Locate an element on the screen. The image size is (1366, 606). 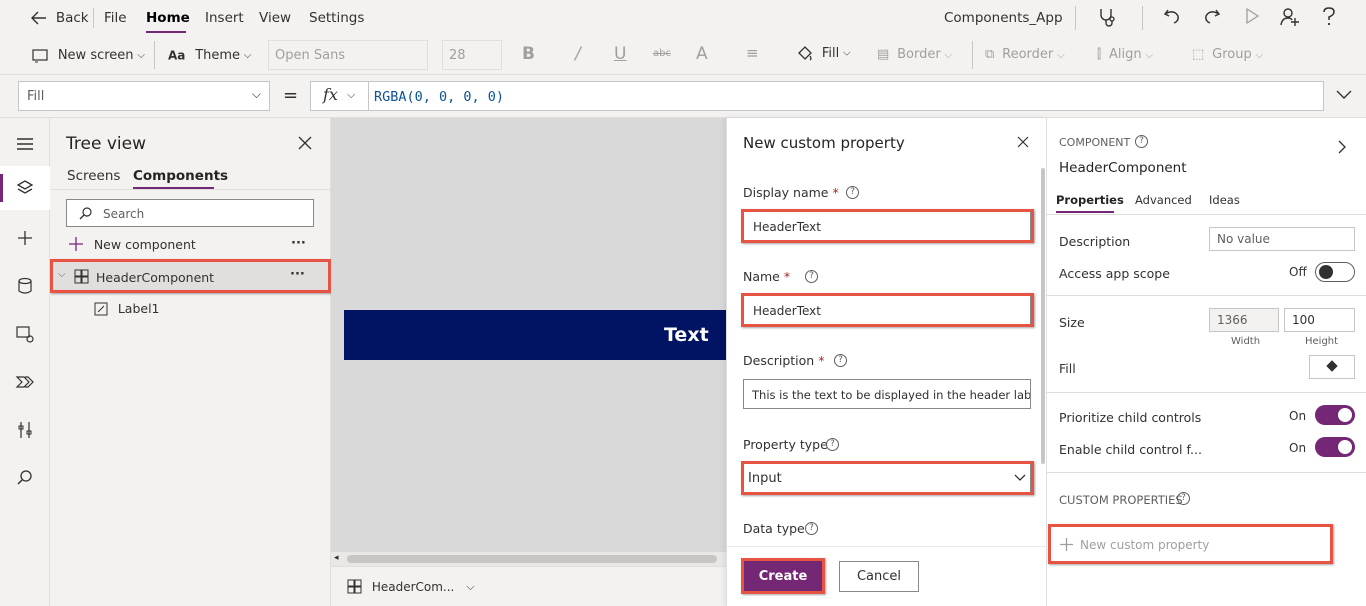
collapse-panel-icon is located at coordinates (1342, 147).